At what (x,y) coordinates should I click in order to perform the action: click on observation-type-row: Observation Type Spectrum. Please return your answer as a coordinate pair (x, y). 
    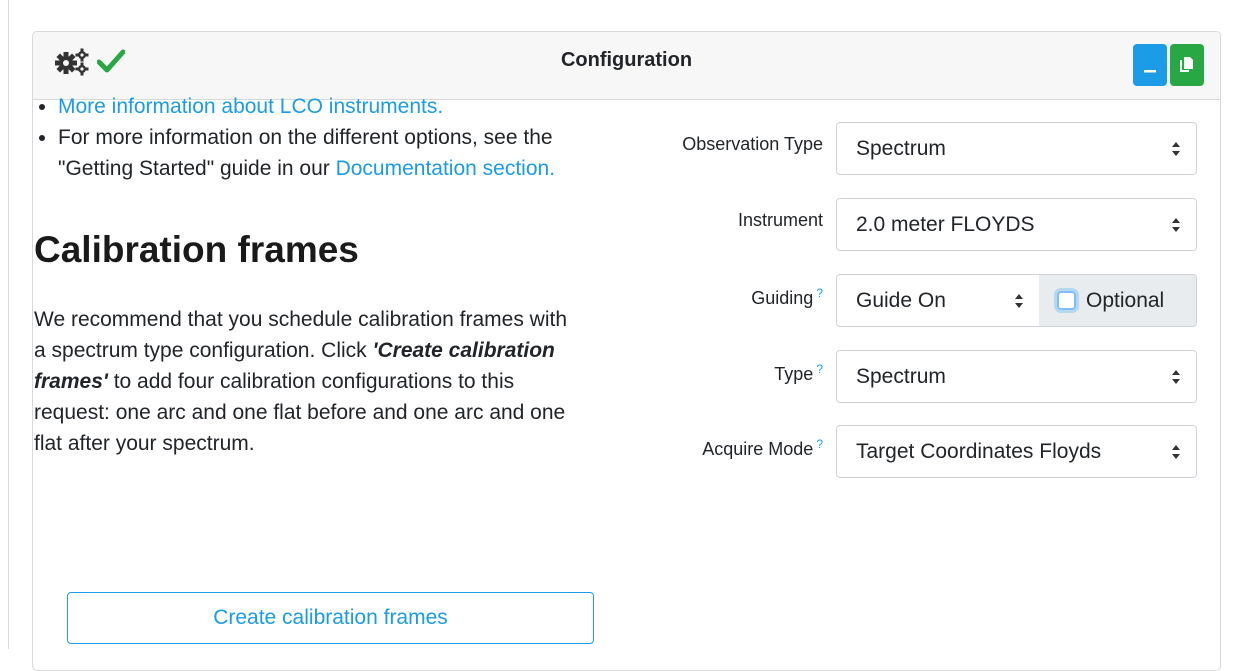
    Looking at the image, I should click on (909, 148).